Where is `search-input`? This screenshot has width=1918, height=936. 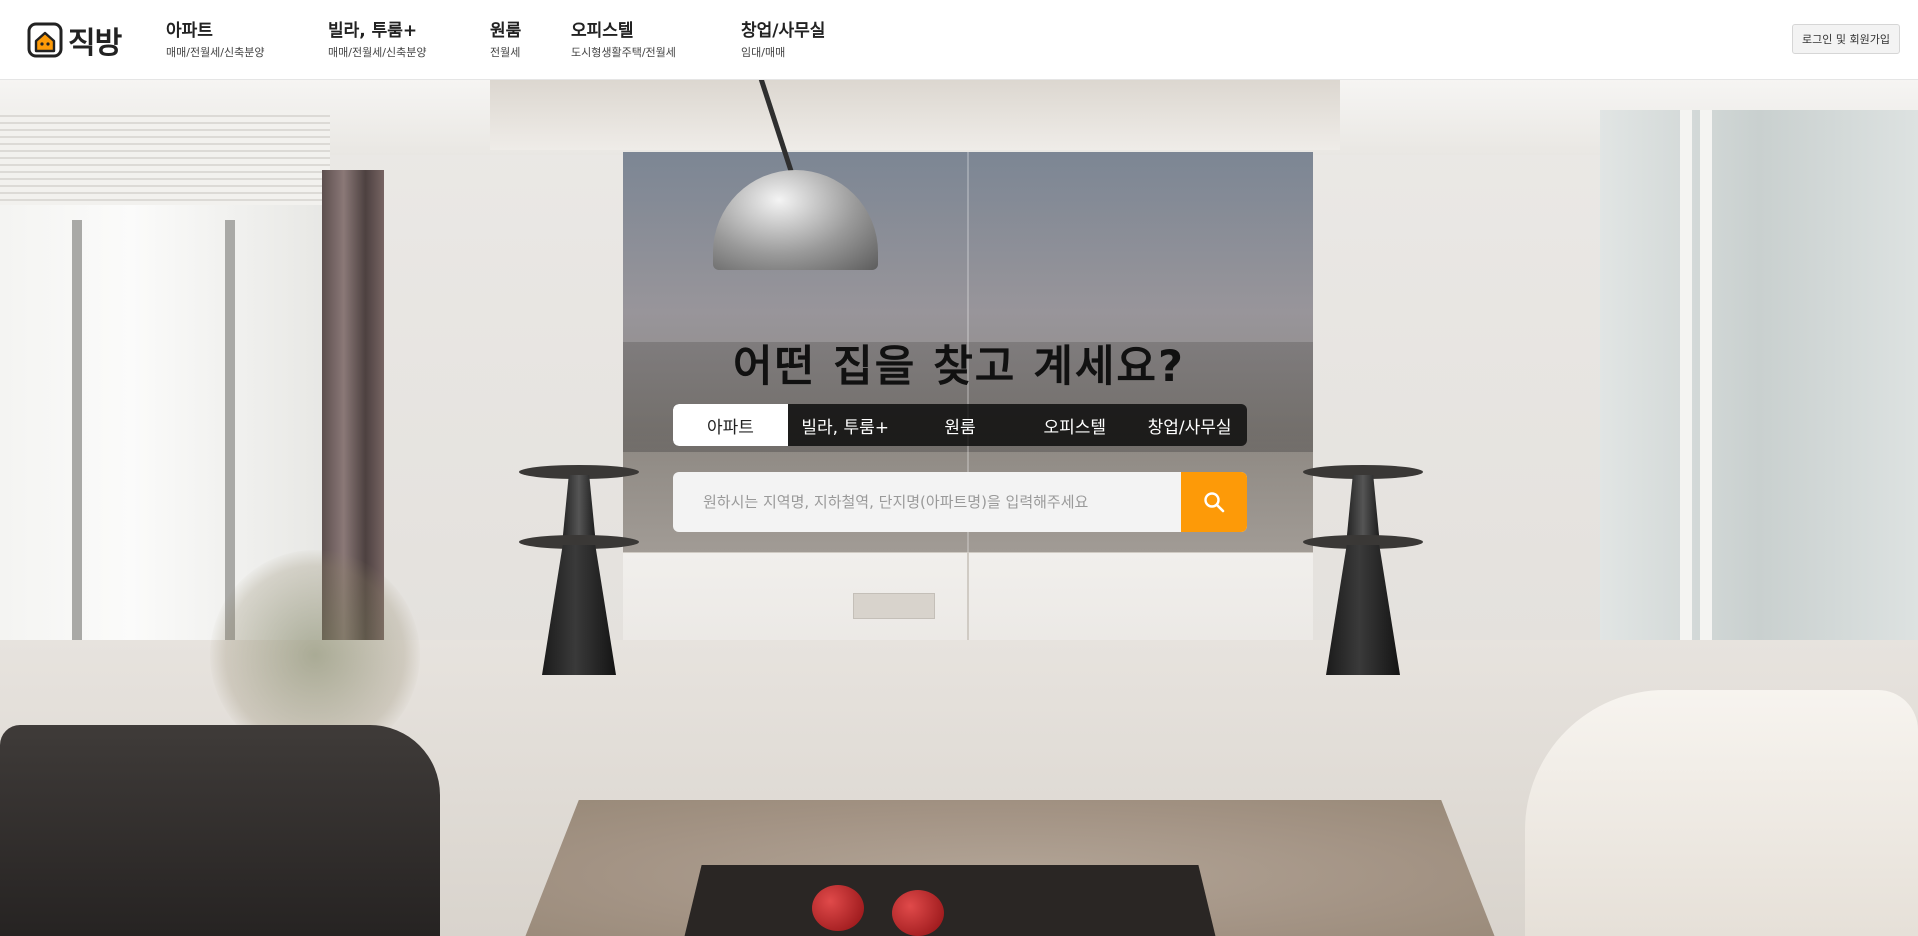 search-input is located at coordinates (927, 502).